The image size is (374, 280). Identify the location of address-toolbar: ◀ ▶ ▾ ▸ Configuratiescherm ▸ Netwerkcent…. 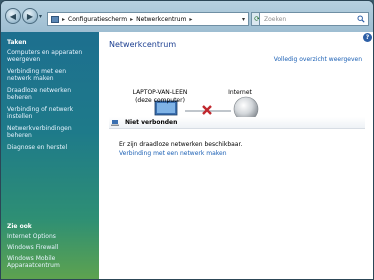
(187, 17).